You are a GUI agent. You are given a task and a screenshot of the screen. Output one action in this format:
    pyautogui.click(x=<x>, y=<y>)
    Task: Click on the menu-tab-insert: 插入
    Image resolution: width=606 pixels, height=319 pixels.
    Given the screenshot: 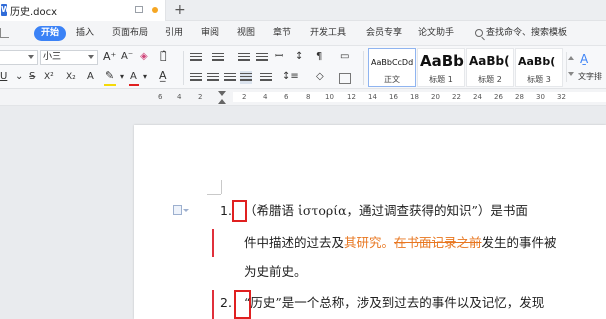 What is the action you would take?
    pyautogui.click(x=85, y=33)
    